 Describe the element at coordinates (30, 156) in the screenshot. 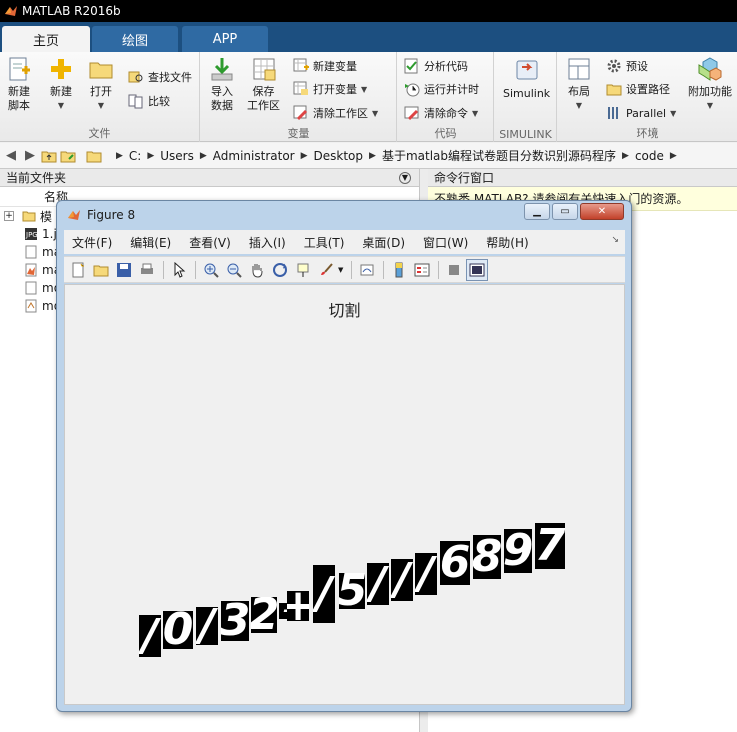

I see `forward-arrow-icon: ▶` at that location.